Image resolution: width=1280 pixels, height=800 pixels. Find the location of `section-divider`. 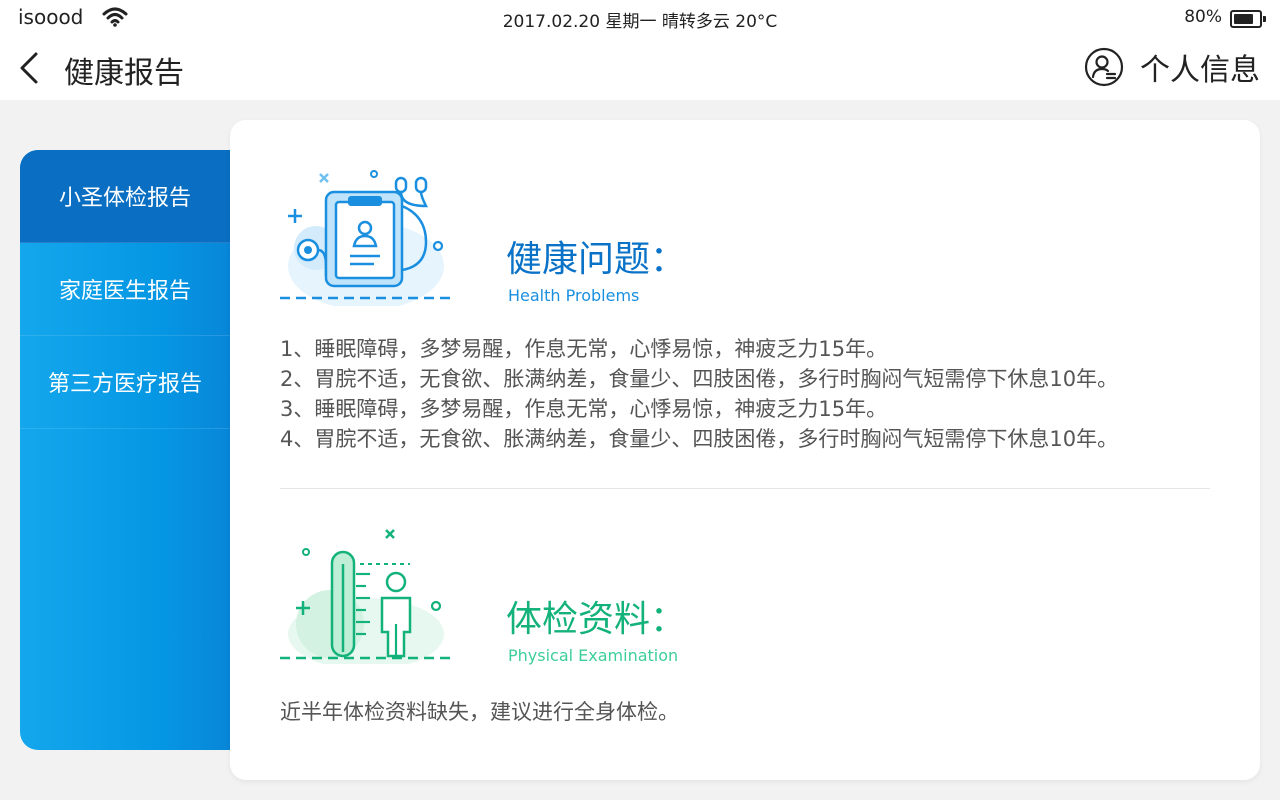

section-divider is located at coordinates (745, 488).